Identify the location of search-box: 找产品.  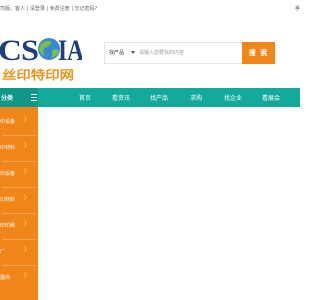
(173, 53).